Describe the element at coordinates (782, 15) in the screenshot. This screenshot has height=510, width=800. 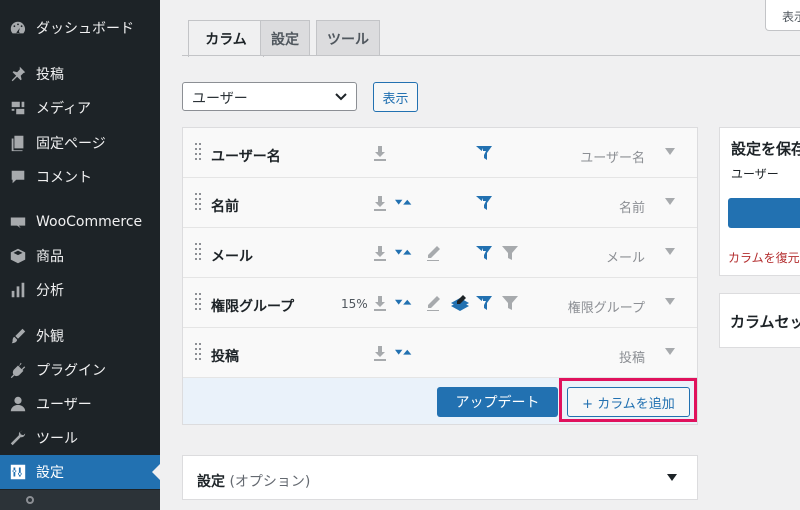
I see `screen-options-button: 表示` at that location.